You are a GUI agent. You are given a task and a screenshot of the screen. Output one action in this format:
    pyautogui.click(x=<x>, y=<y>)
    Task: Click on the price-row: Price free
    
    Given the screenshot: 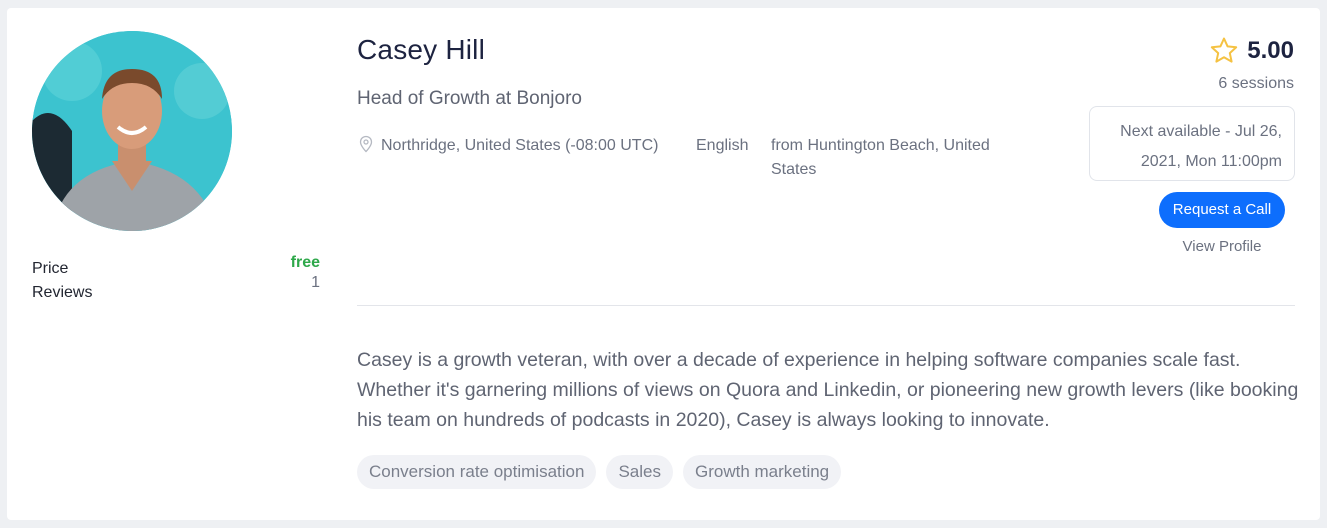 What is the action you would take?
    pyautogui.click(x=176, y=269)
    